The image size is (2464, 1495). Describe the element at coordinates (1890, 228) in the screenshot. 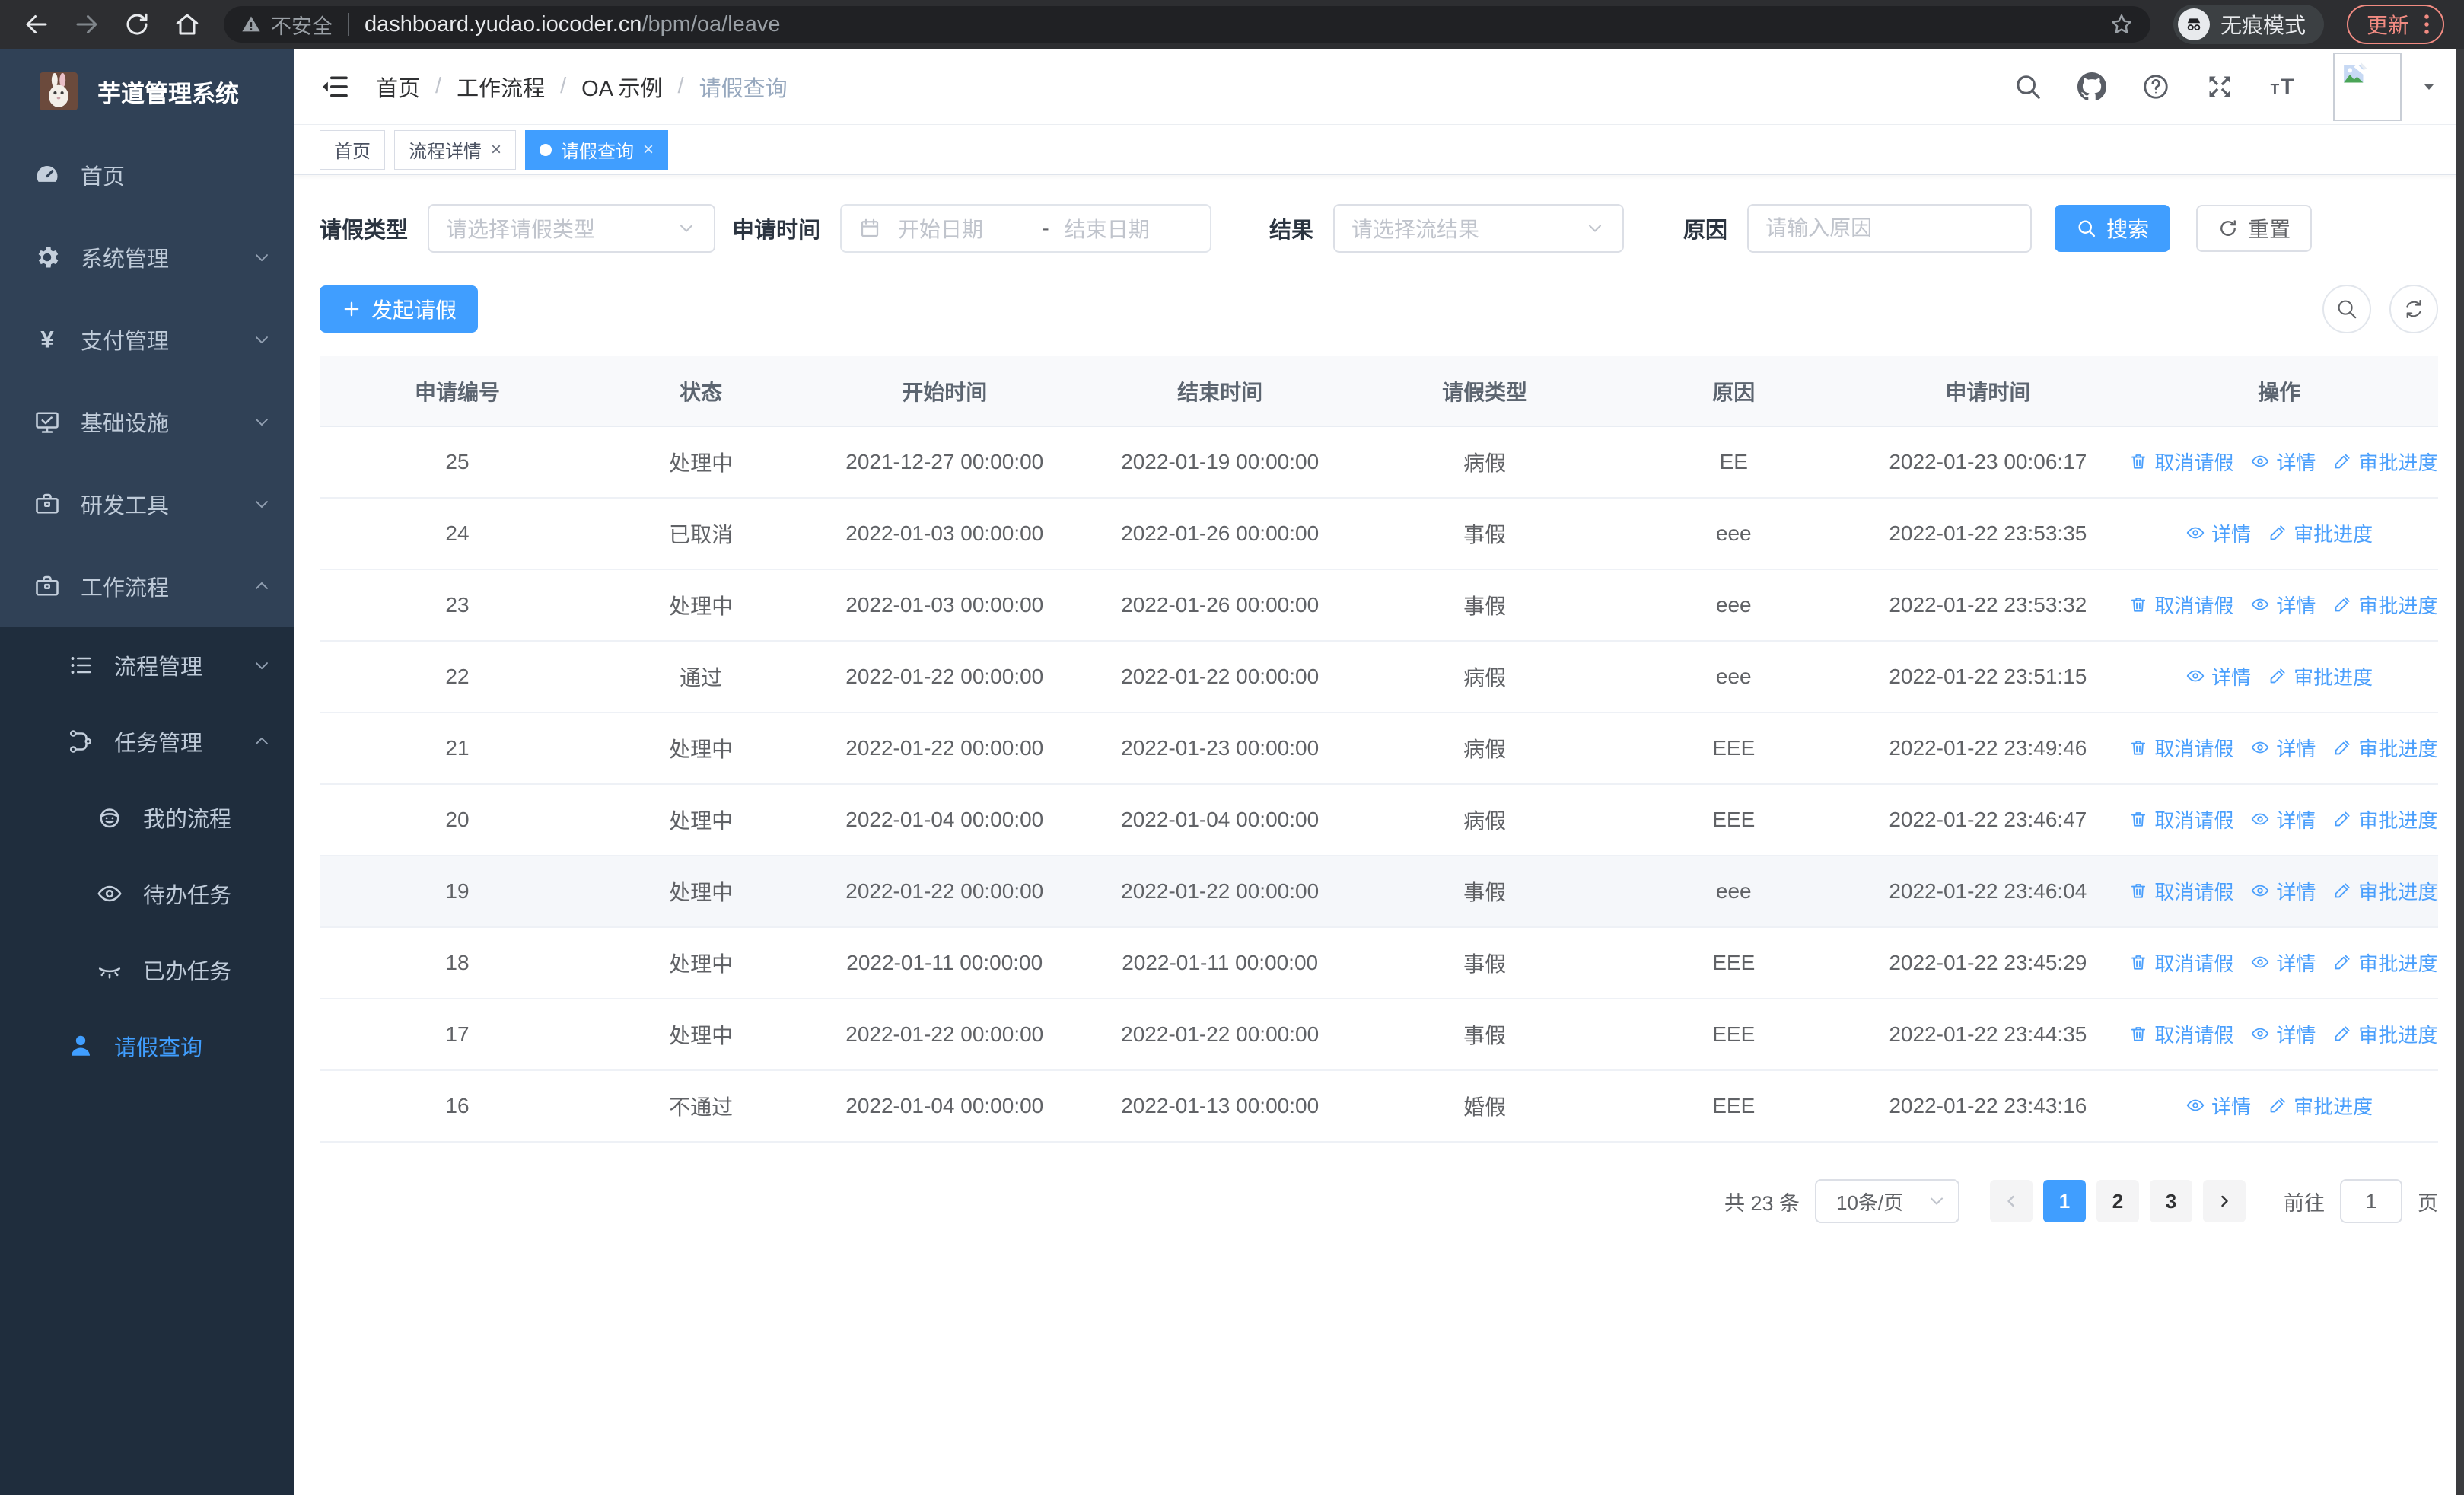

I see `reason-input` at that location.